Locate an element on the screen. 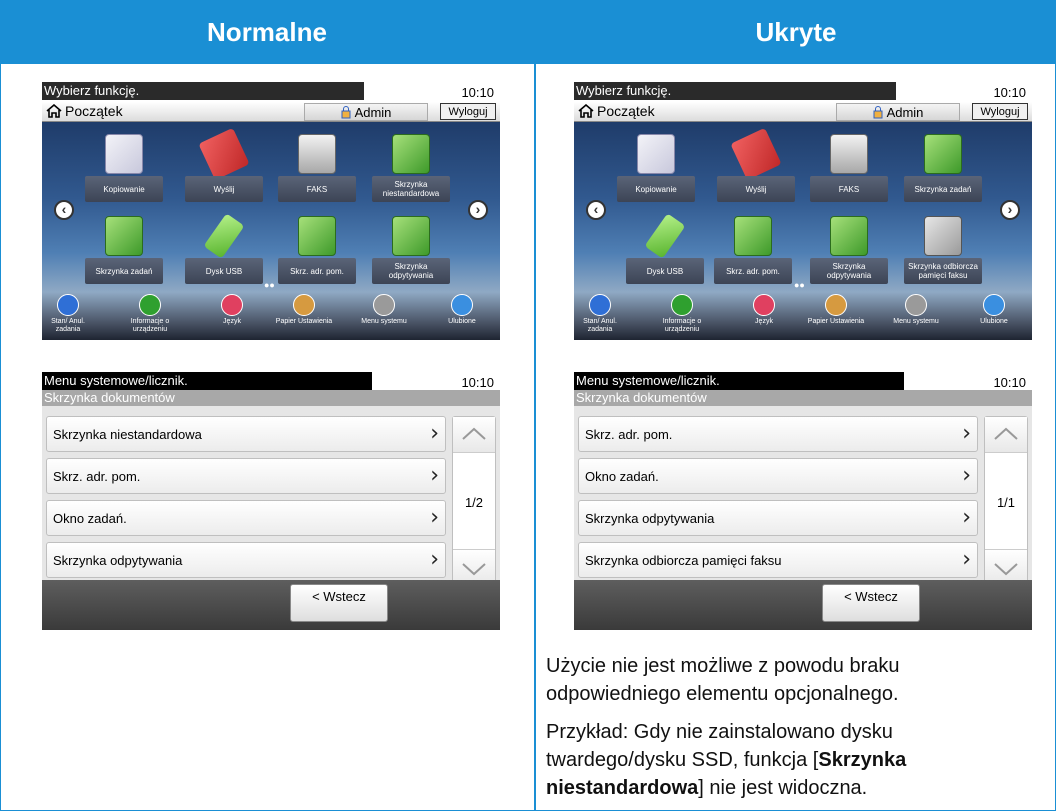  home-icon is located at coordinates (586, 111).